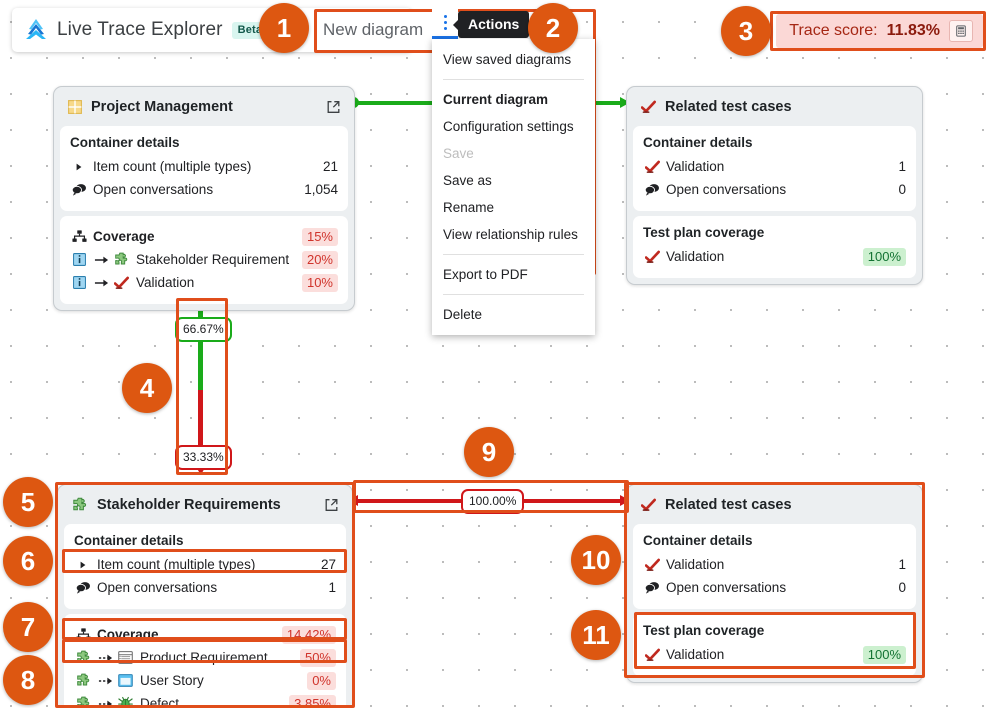 The width and height of the screenshot is (993, 708). I want to click on menu-item-view-relationship-rules: View relationship rules, so click(513, 234).